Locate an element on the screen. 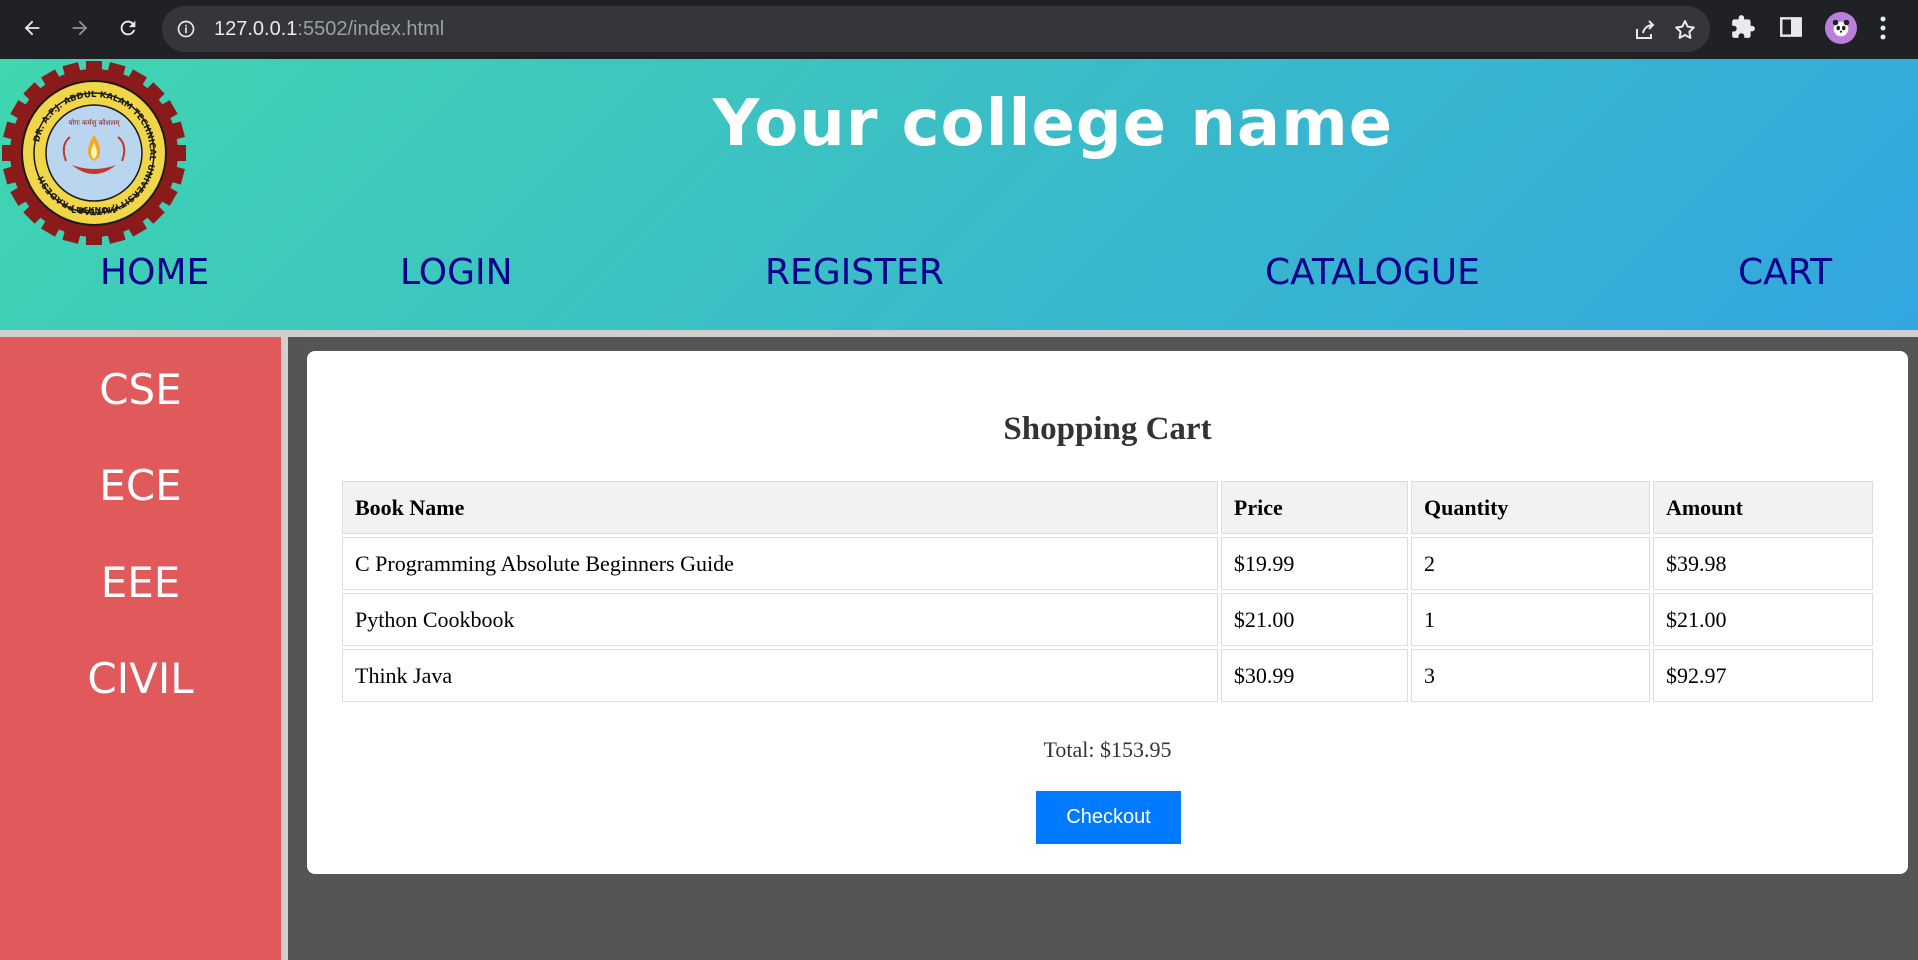 The image size is (1918, 960). column-header-book-name: Book Name is located at coordinates (780, 507).